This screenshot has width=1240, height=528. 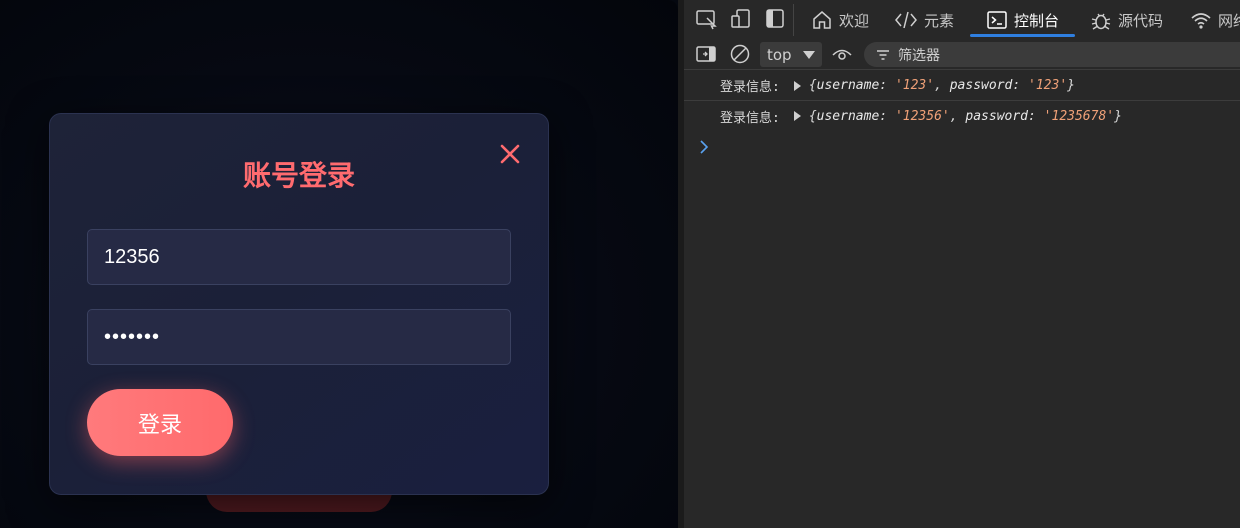 I want to click on object-value: '12356', so click(x=922, y=116).